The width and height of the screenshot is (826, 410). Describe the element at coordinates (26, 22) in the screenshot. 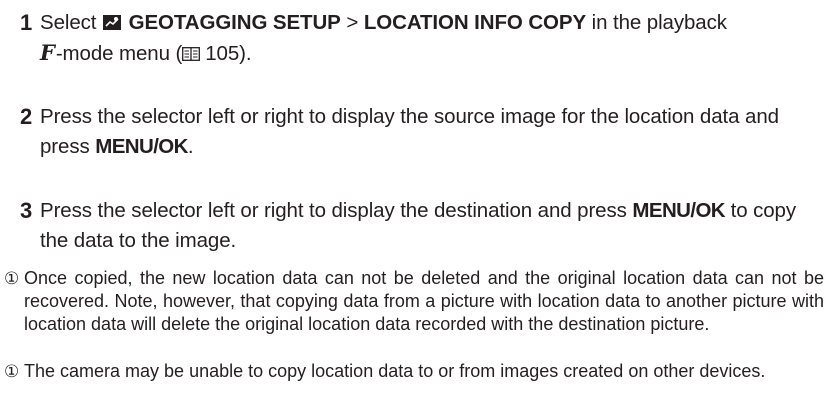

I see `step-number: 1` at that location.